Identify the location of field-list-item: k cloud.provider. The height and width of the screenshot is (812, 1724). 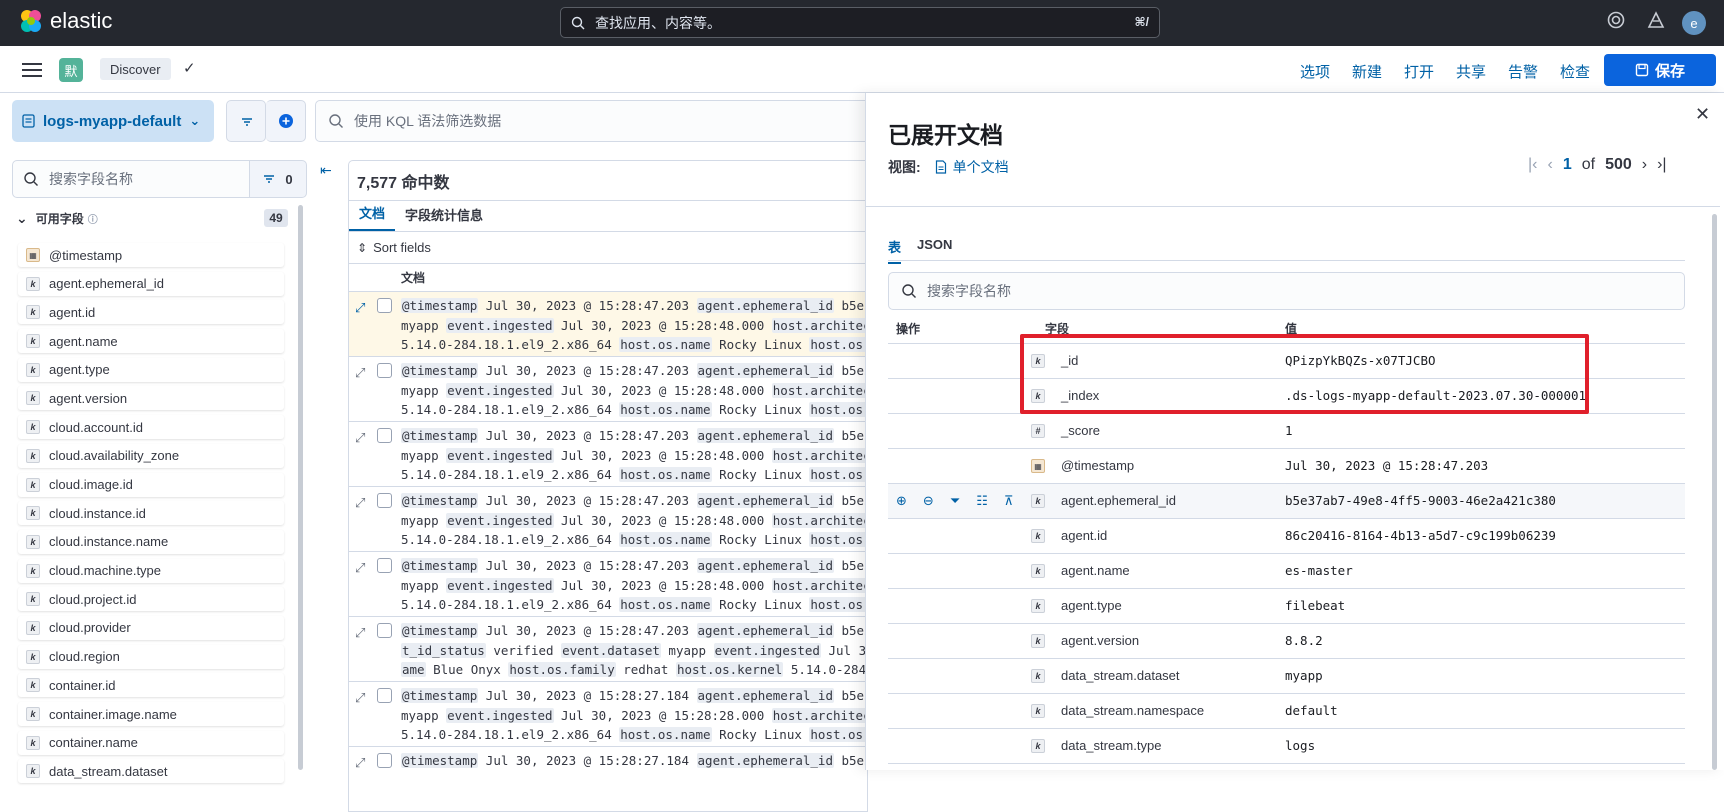
(151, 627).